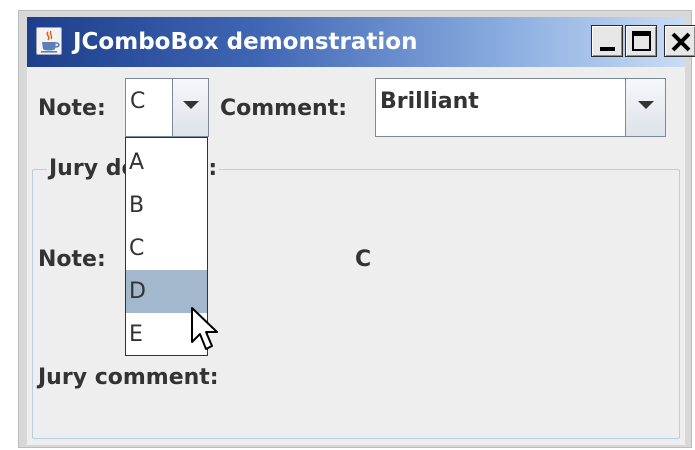  Describe the element at coordinates (72, 259) in the screenshot. I see `jury-note-label: Note:` at that location.